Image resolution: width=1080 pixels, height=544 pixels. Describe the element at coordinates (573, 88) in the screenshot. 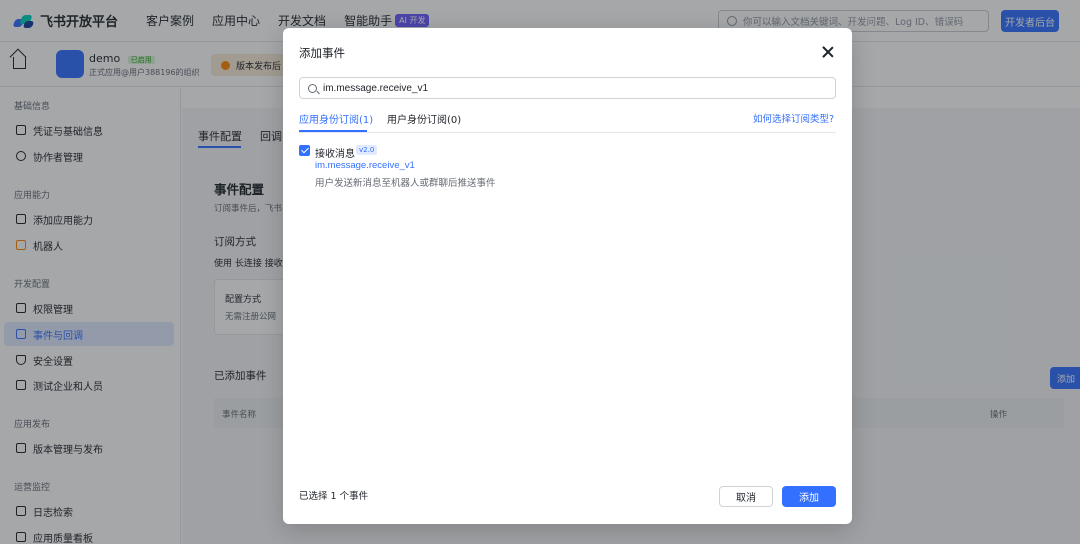

I see `event-search-input` at that location.